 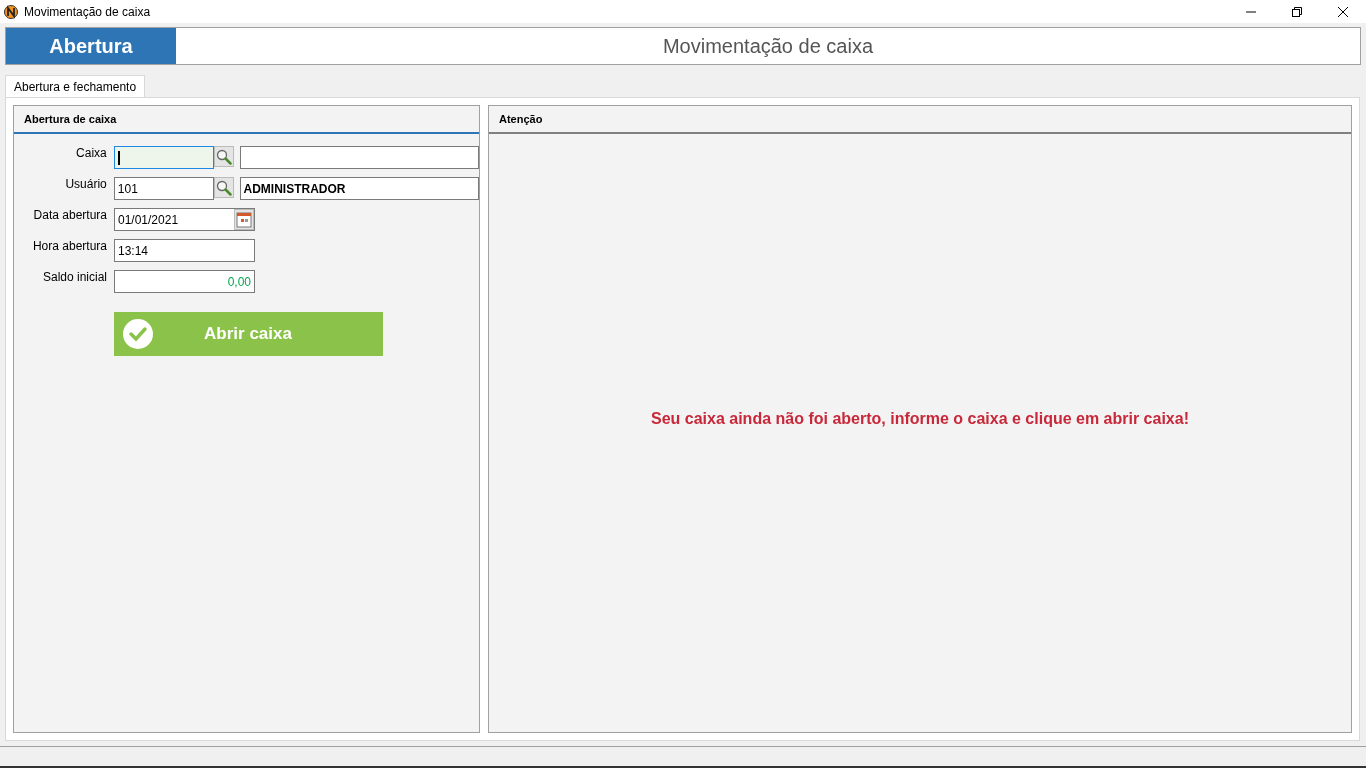 I want to click on field-label: Caixa, so click(x=91, y=153).